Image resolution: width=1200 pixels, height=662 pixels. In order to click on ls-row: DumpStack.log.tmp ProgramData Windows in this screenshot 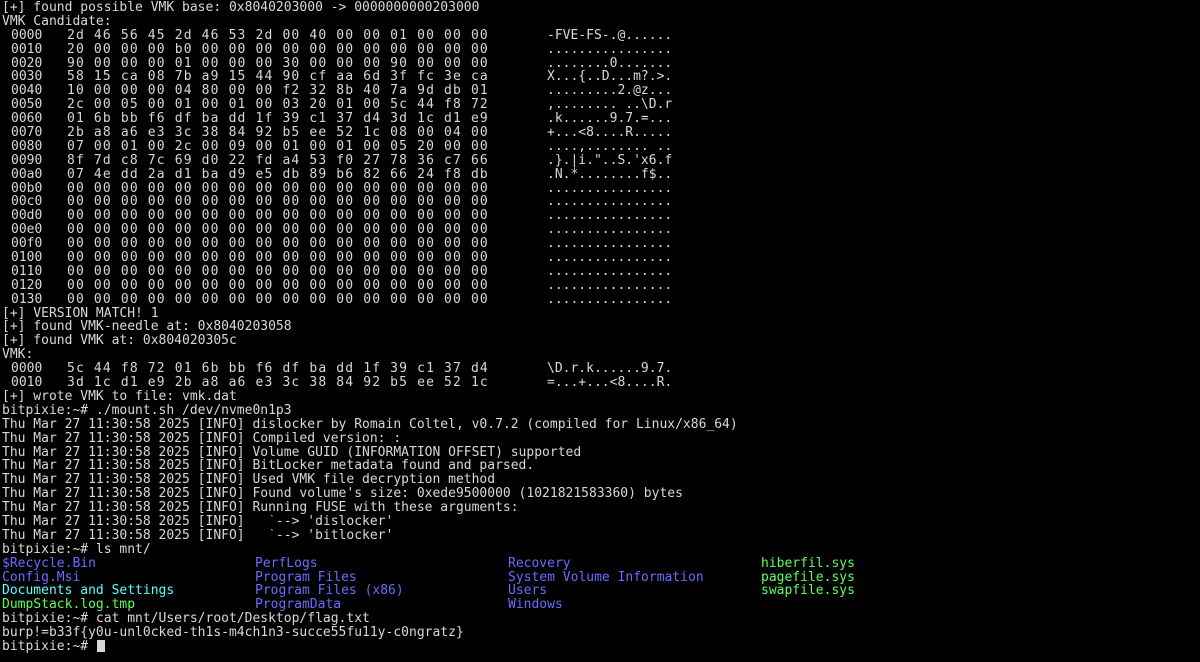, I will do `click(601, 605)`.